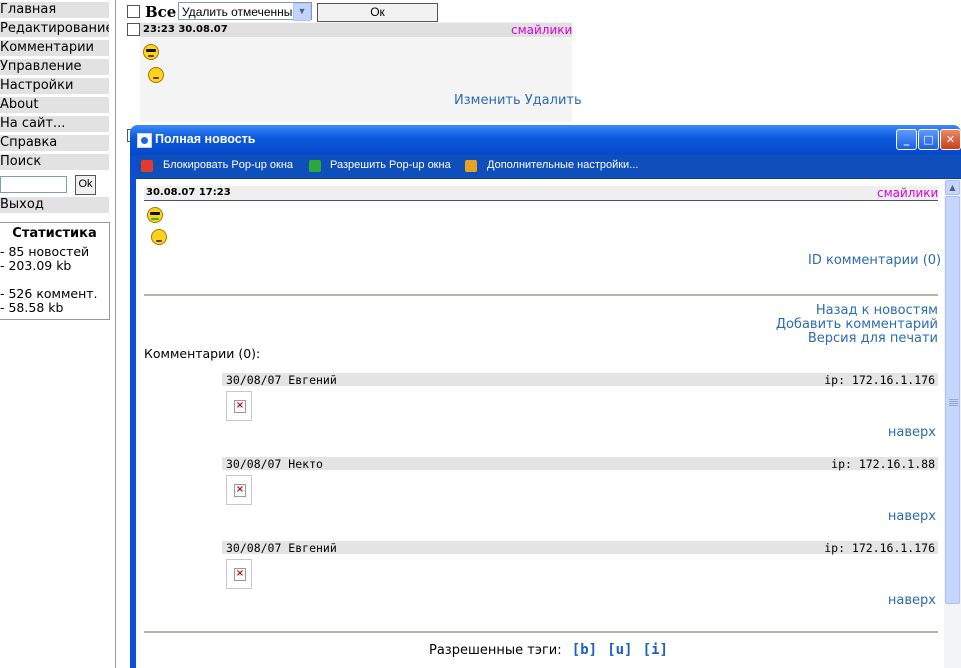  I want to click on comment-header: 30/08/07 Некто ip: 172.16.1.88, so click(580, 464).